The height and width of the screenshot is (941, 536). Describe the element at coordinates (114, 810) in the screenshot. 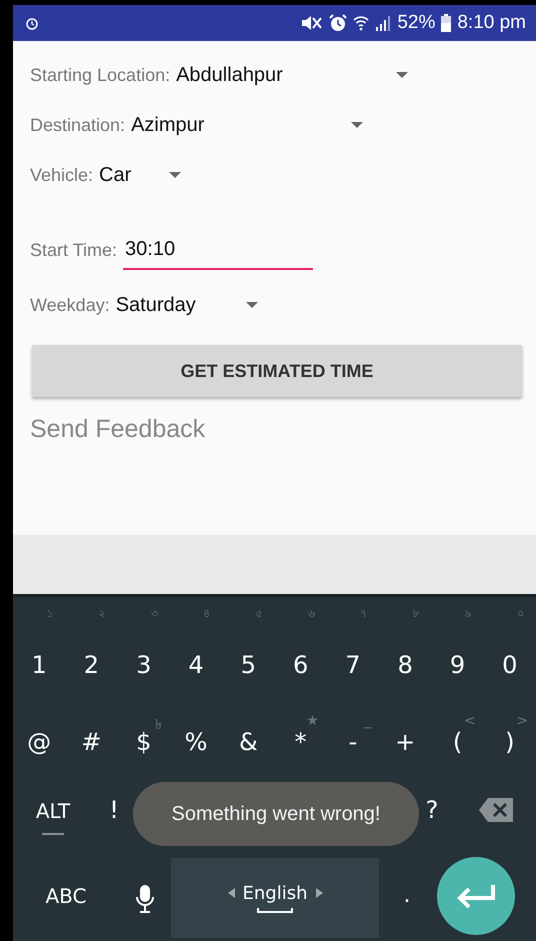

I see `keyboard-key: !` at that location.